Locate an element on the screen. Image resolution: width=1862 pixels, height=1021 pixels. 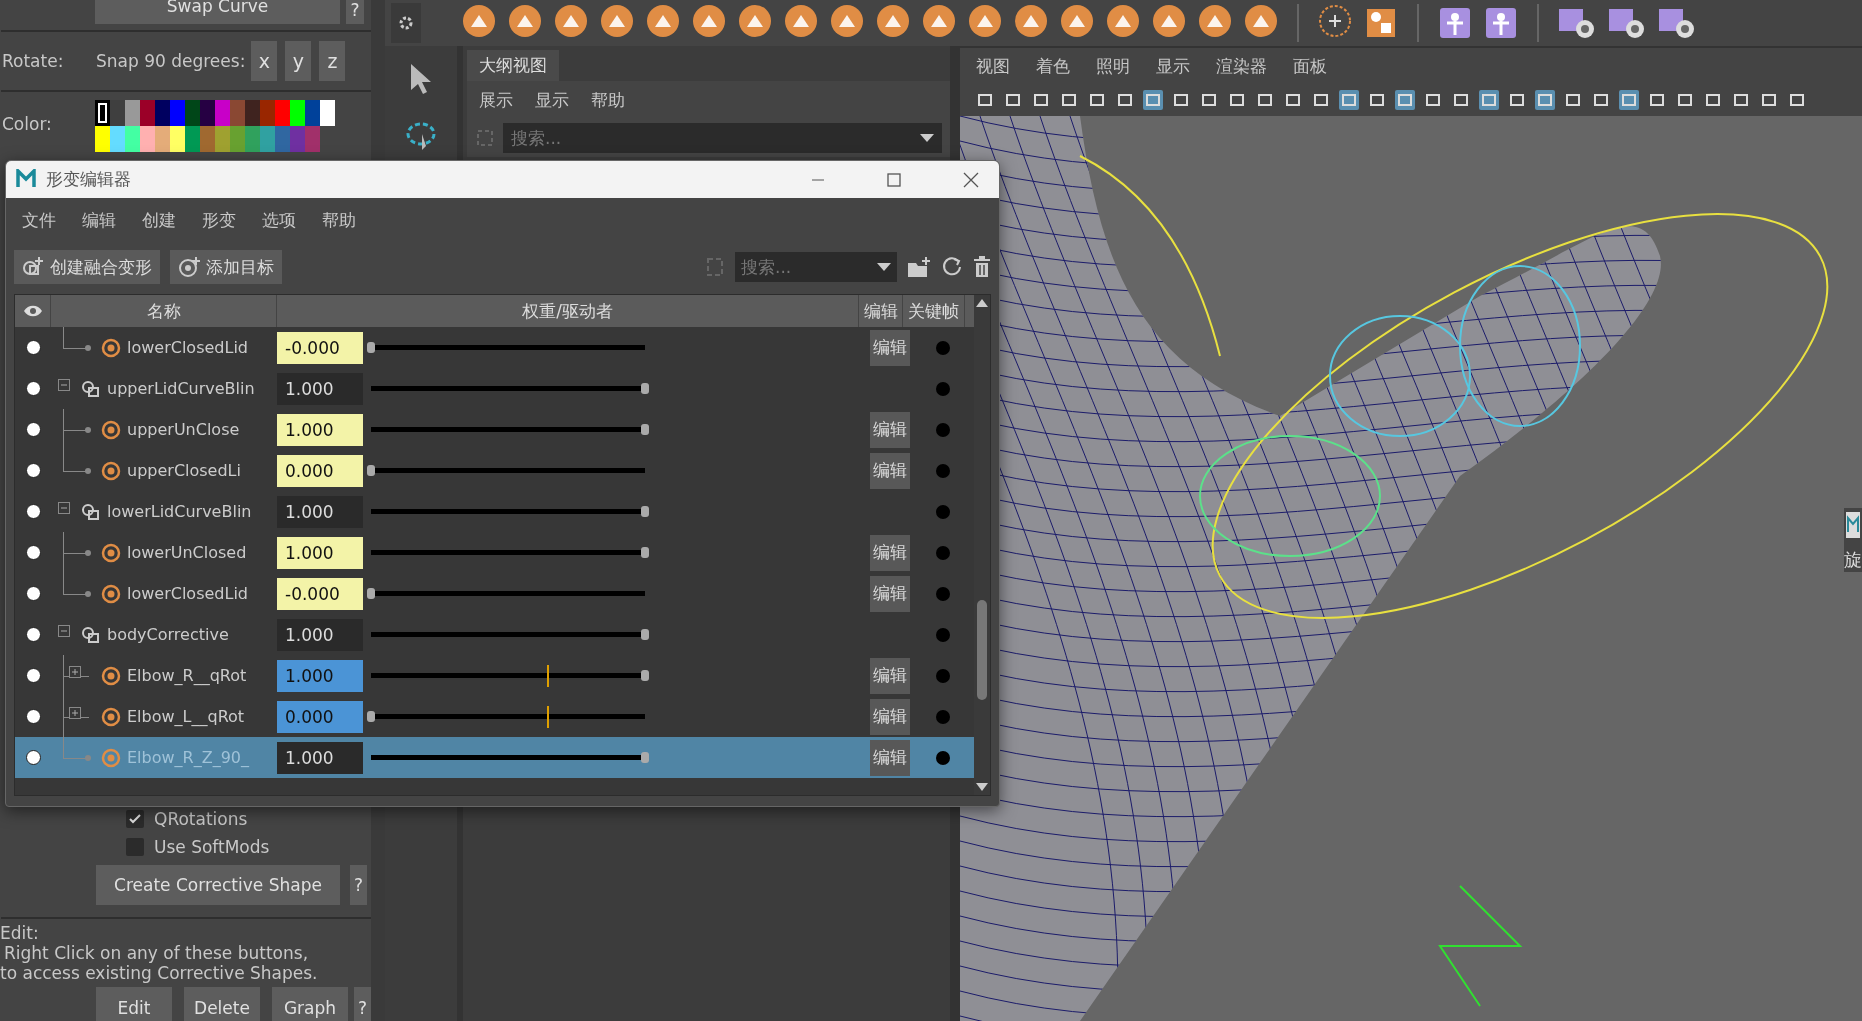
table-row: upperLidCurveBlin 1.000 is located at coordinates (494, 388).